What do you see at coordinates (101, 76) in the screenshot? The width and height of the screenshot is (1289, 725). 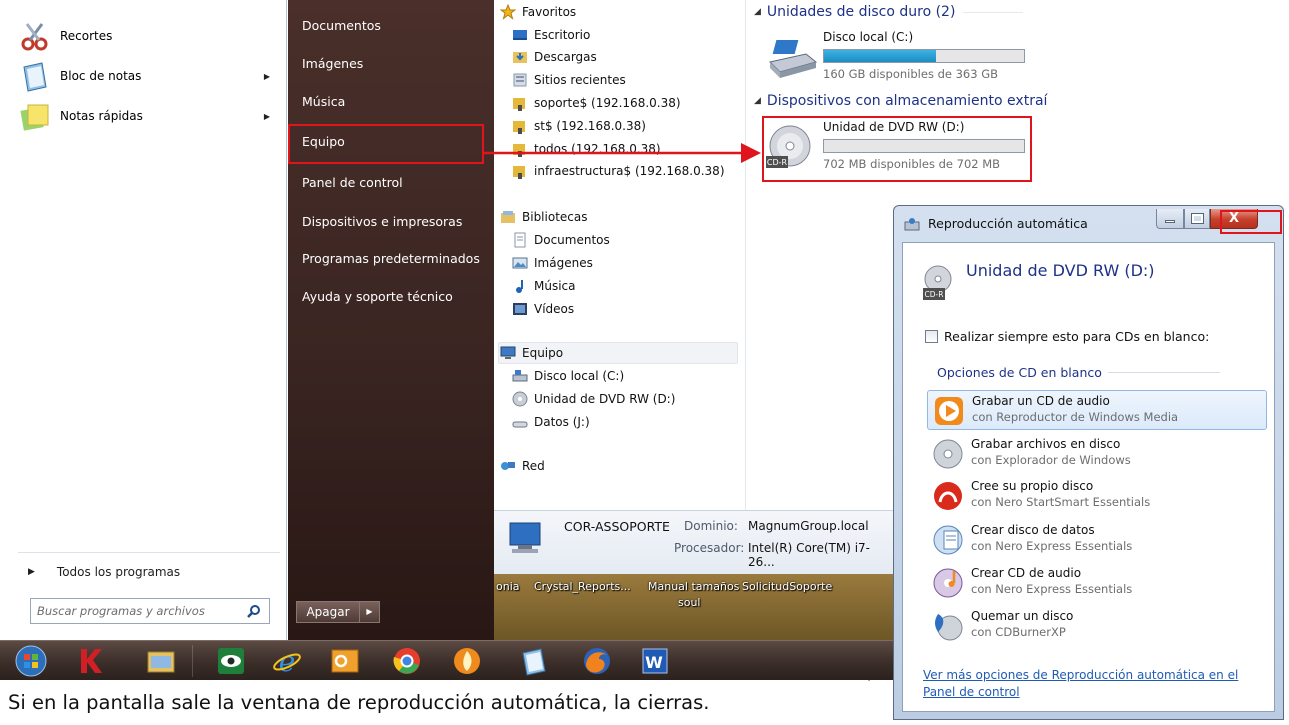 I see `program-label: Bloc de notas` at bounding box center [101, 76].